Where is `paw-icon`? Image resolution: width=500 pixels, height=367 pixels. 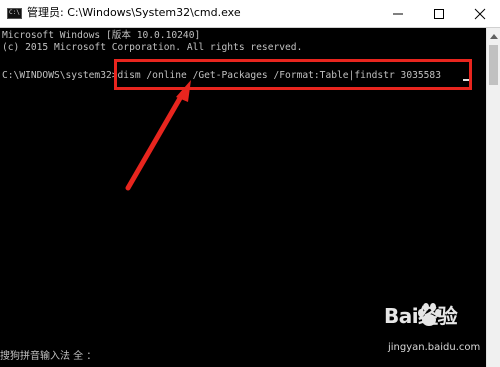 paw-icon is located at coordinates (429, 314).